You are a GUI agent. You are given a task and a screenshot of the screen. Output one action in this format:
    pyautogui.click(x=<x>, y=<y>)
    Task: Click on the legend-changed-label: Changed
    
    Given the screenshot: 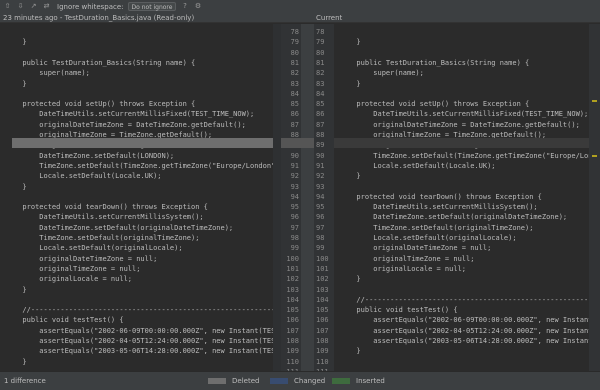 What is the action you would take?
    pyautogui.click(x=310, y=381)
    